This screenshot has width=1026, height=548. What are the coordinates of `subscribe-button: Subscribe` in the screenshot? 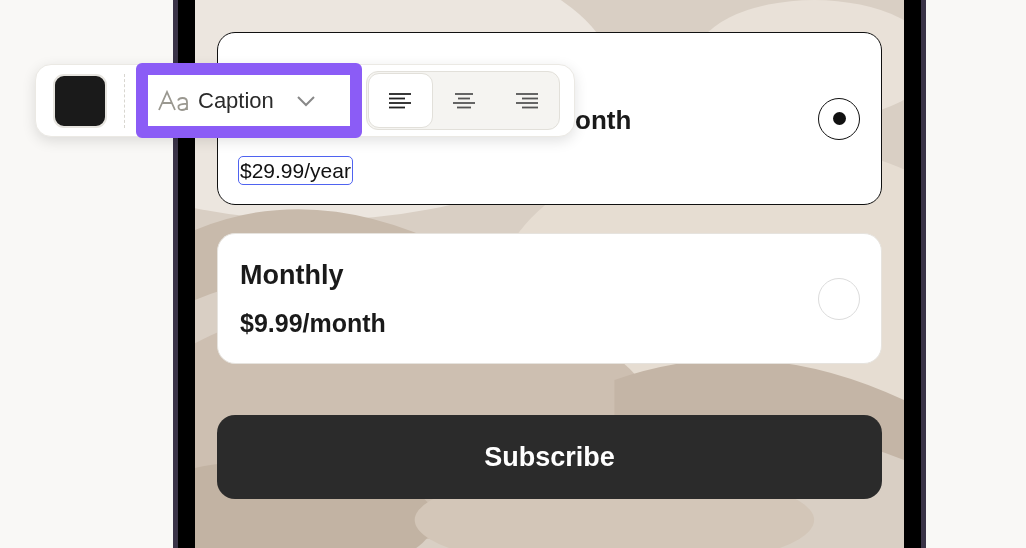 It's located at (549, 457).